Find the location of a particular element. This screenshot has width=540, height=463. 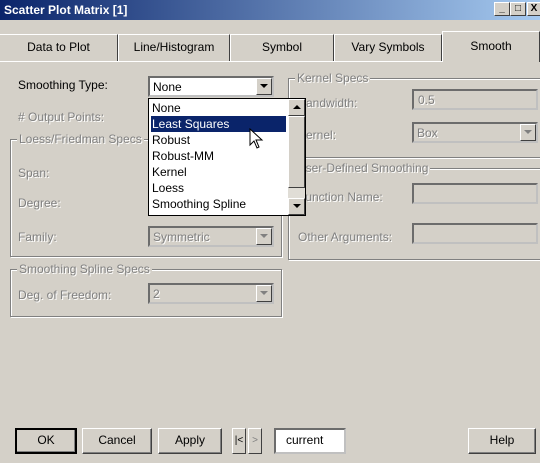

scroll-down-button is located at coordinates (296, 206).